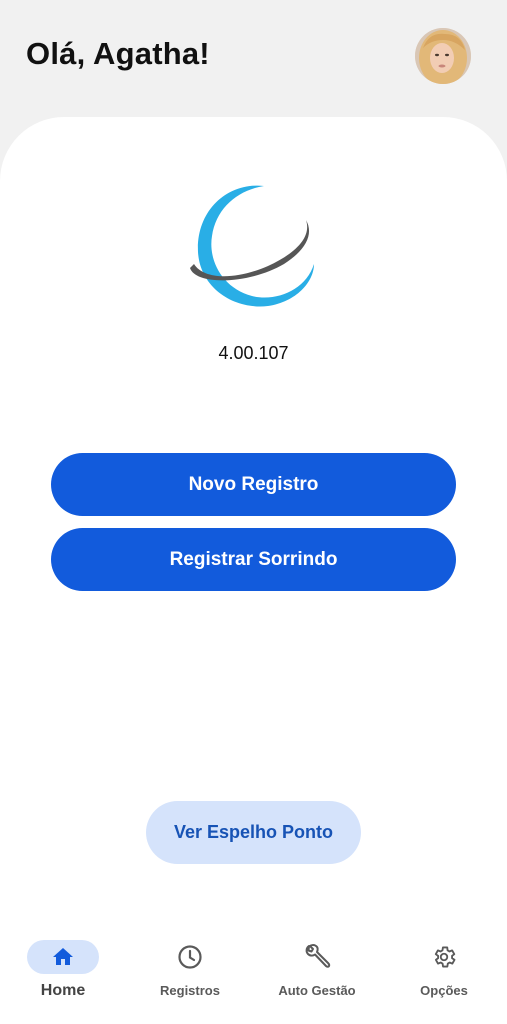 Image resolution: width=507 pixels, height=1024 pixels. I want to click on clock-icon, so click(190, 957).